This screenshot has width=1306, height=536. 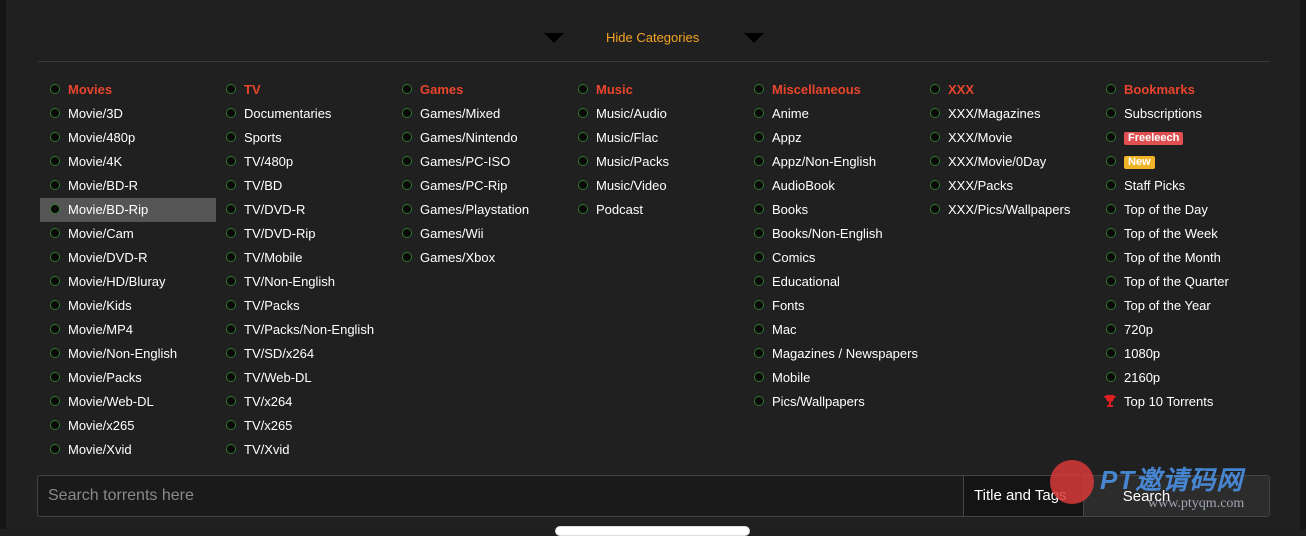 What do you see at coordinates (1184, 378) in the screenshot?
I see `category-item: 2160p` at bounding box center [1184, 378].